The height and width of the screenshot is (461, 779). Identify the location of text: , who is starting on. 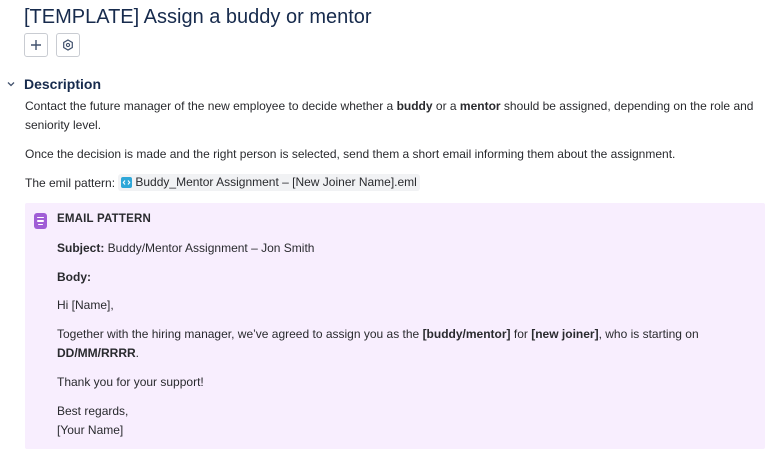
(648, 334).